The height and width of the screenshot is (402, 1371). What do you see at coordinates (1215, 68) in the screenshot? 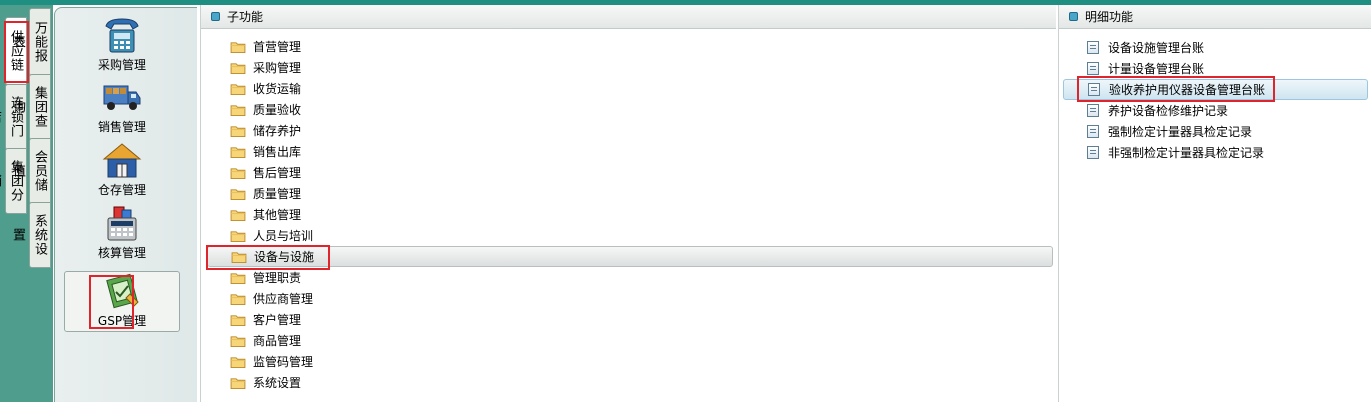
I see `detail-item: 计量设备管理台账` at bounding box center [1215, 68].